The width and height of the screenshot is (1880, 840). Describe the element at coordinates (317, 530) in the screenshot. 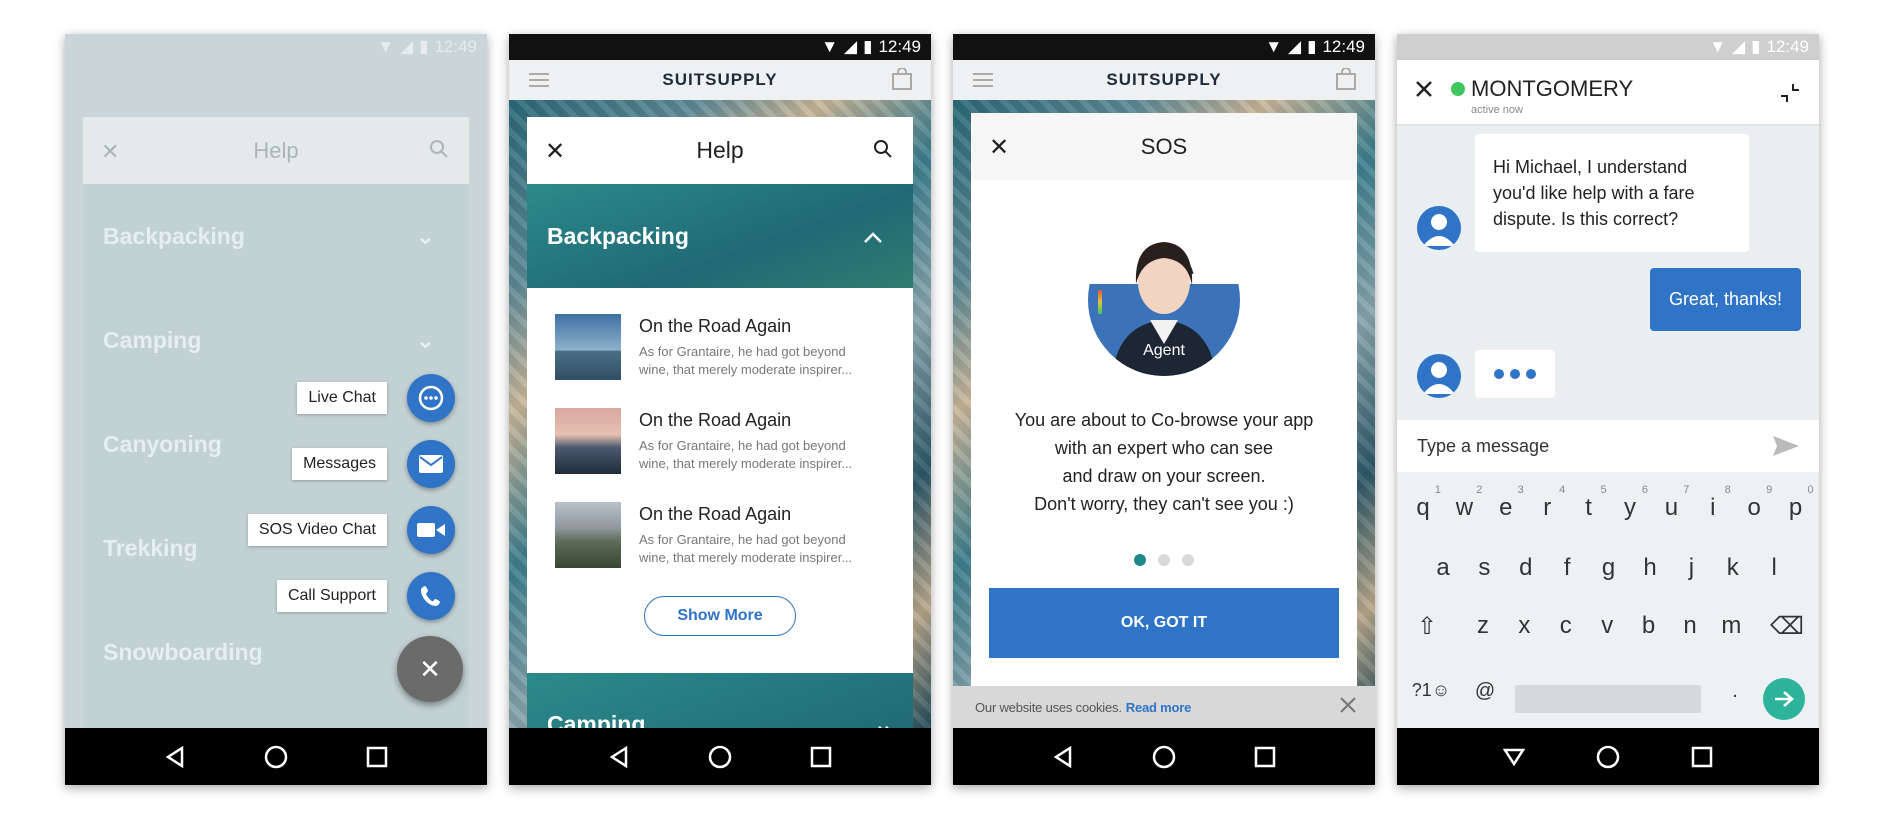

I see `sos-video-chat-label: SOS Video Chat` at that location.